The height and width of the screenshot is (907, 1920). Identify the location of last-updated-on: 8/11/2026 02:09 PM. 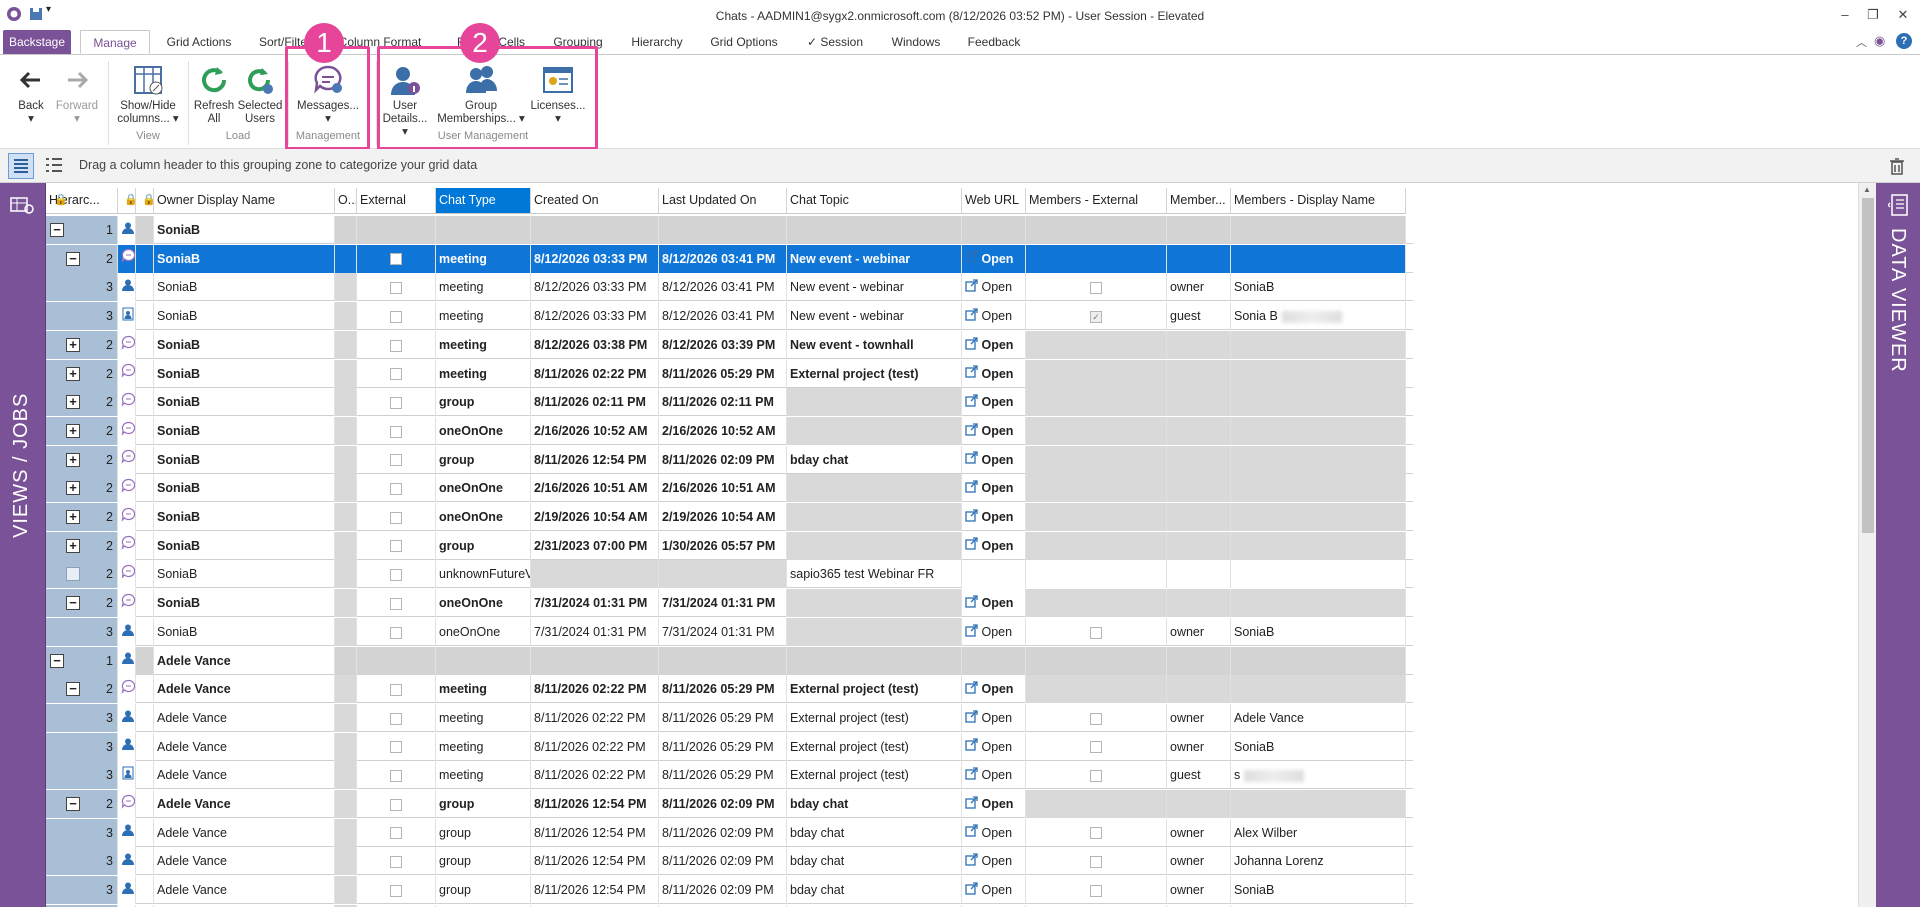
(723, 804).